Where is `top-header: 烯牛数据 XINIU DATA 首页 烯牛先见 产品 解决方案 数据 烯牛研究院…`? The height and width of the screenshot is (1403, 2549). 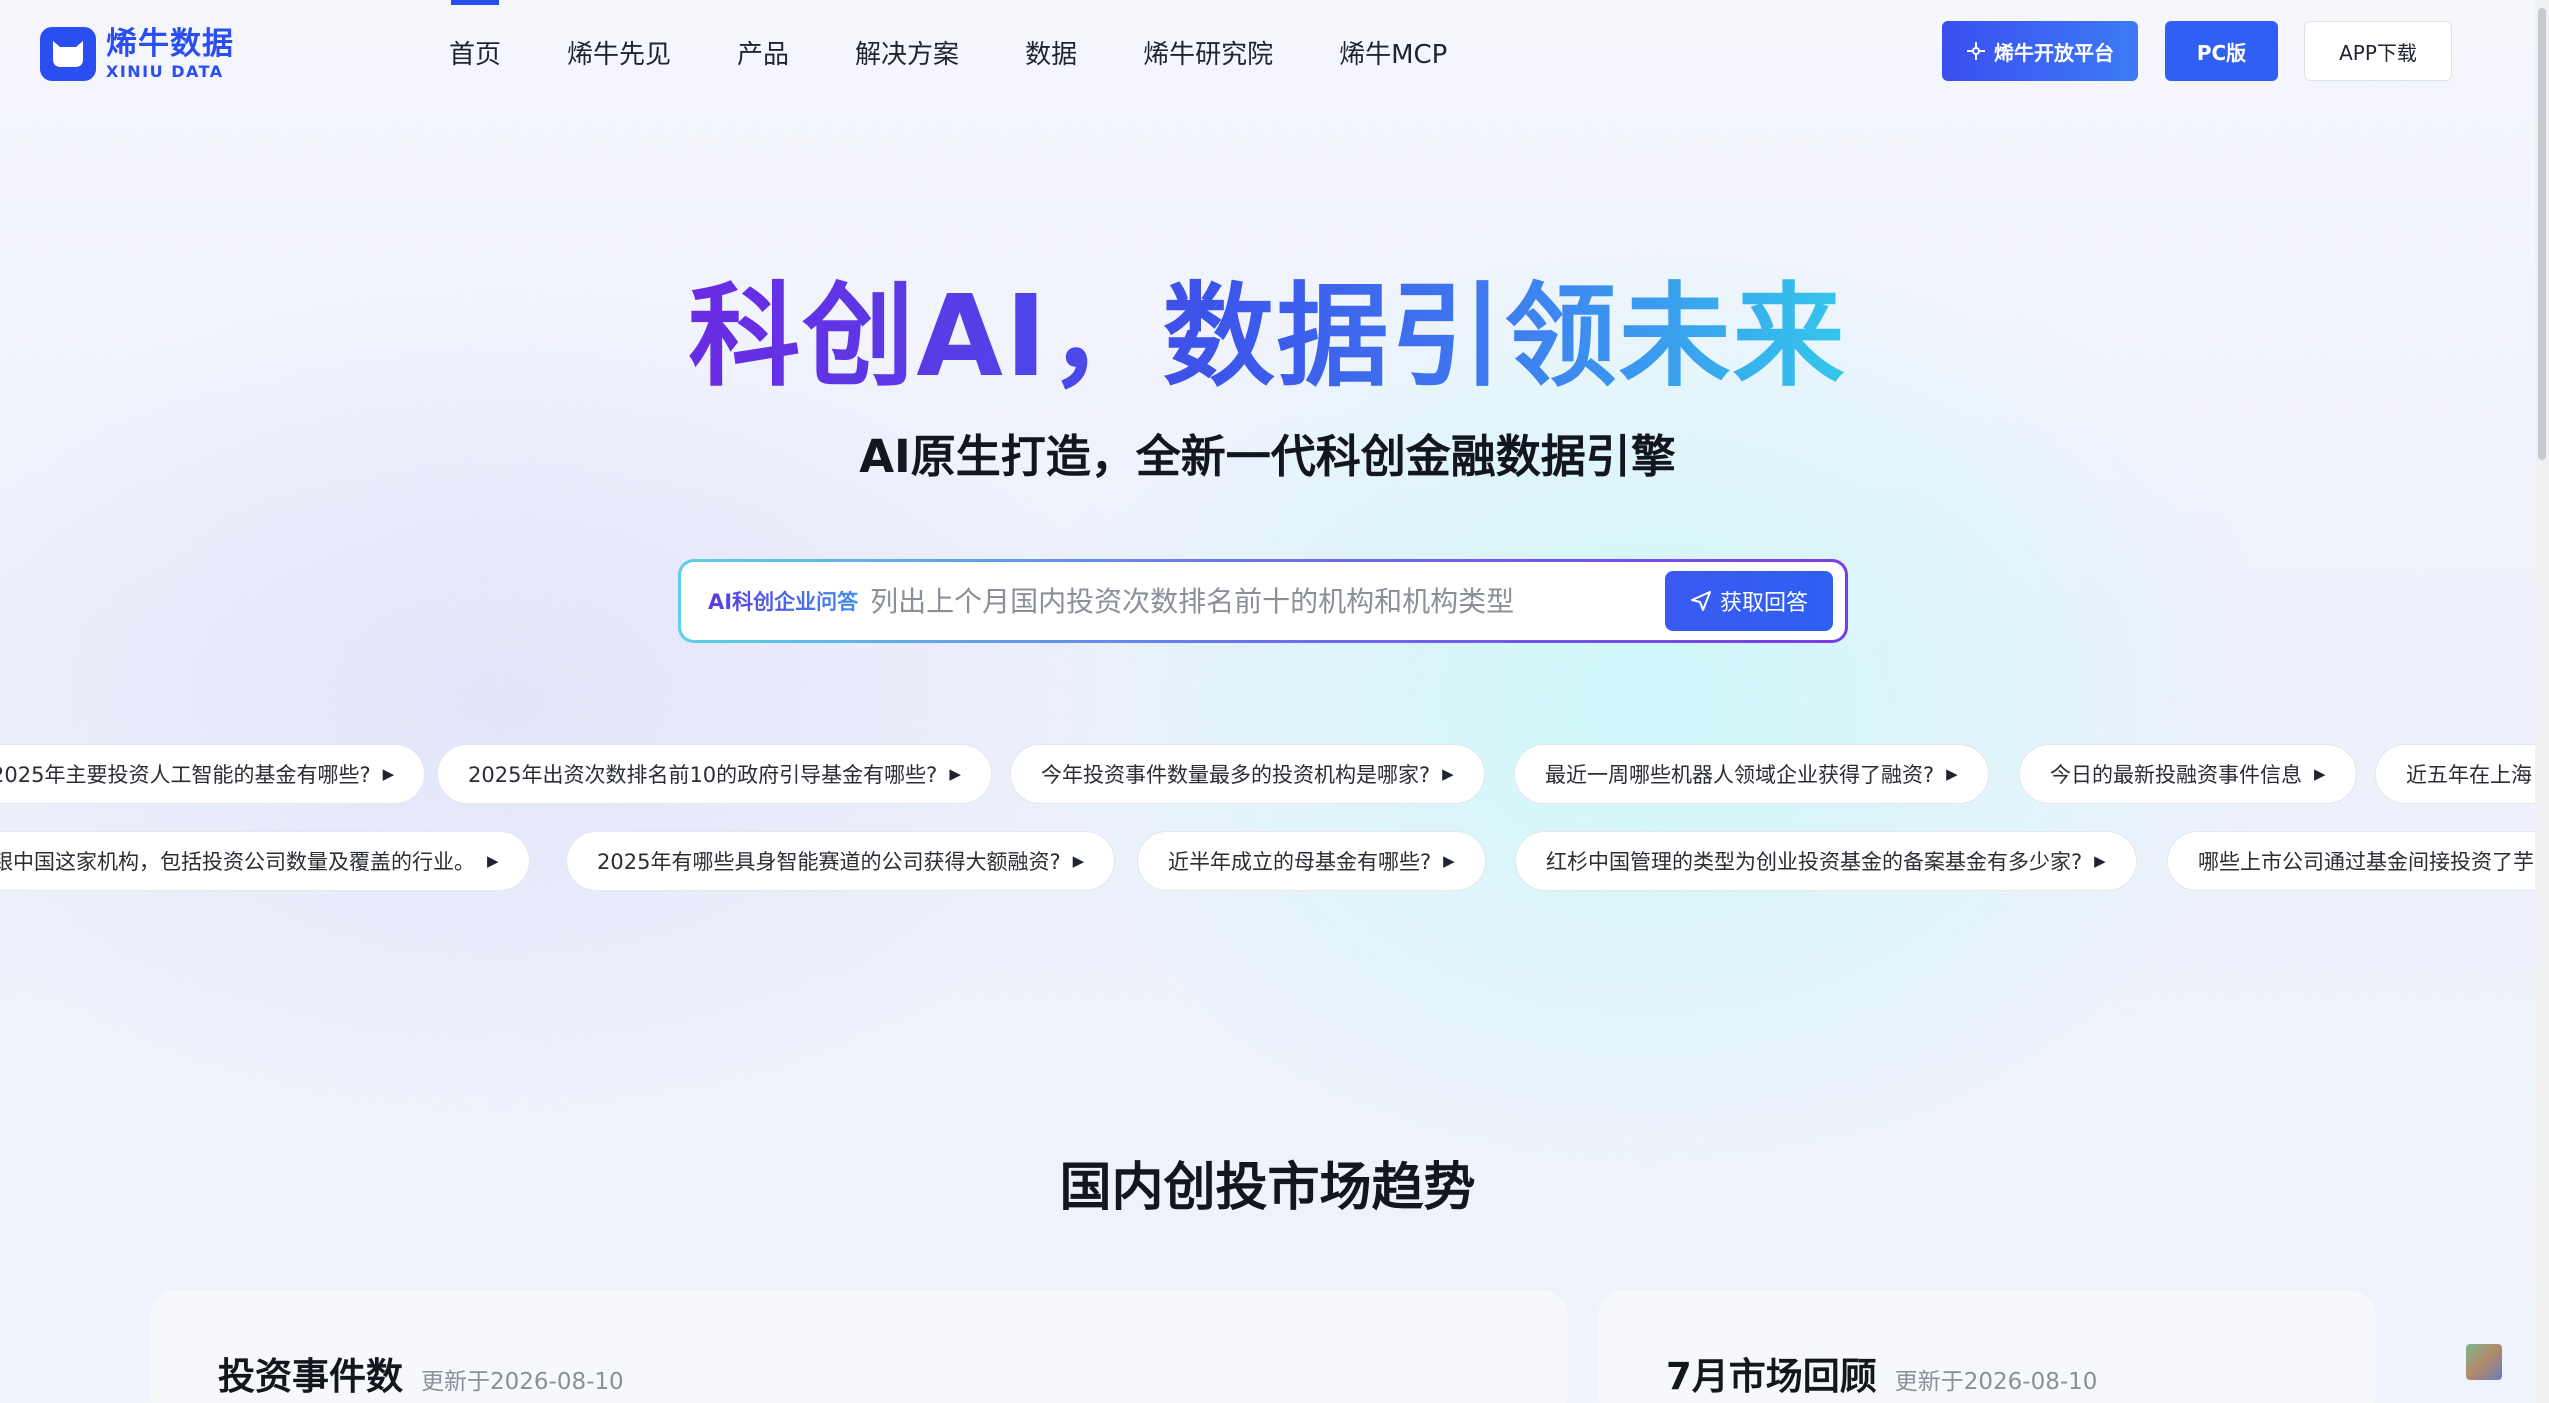
top-header: 烯牛数据 XINIU DATA 首页 烯牛先见 产品 解决方案 数据 烯牛研究院… is located at coordinates (1267, 52).